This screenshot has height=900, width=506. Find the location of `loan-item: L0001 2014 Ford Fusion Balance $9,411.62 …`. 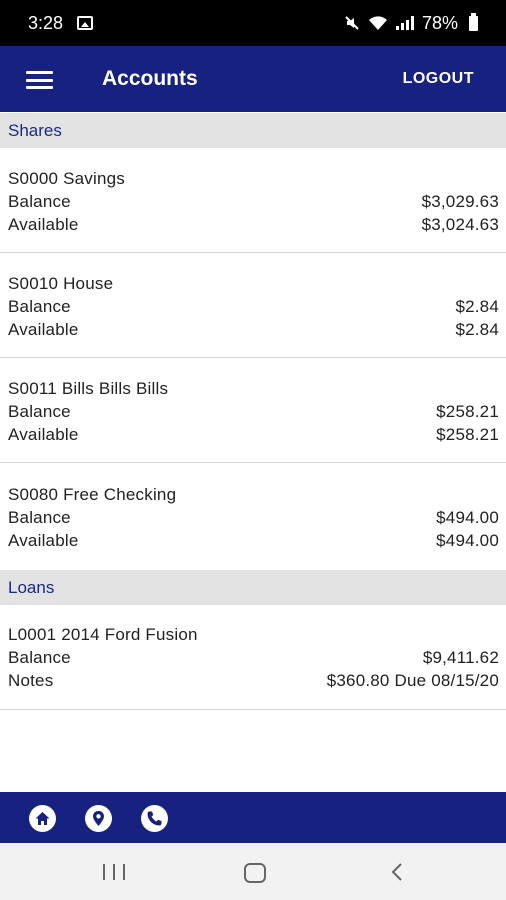

loan-item: L0001 2014 Ford Fusion Balance $9,411.62 … is located at coordinates (253, 657).